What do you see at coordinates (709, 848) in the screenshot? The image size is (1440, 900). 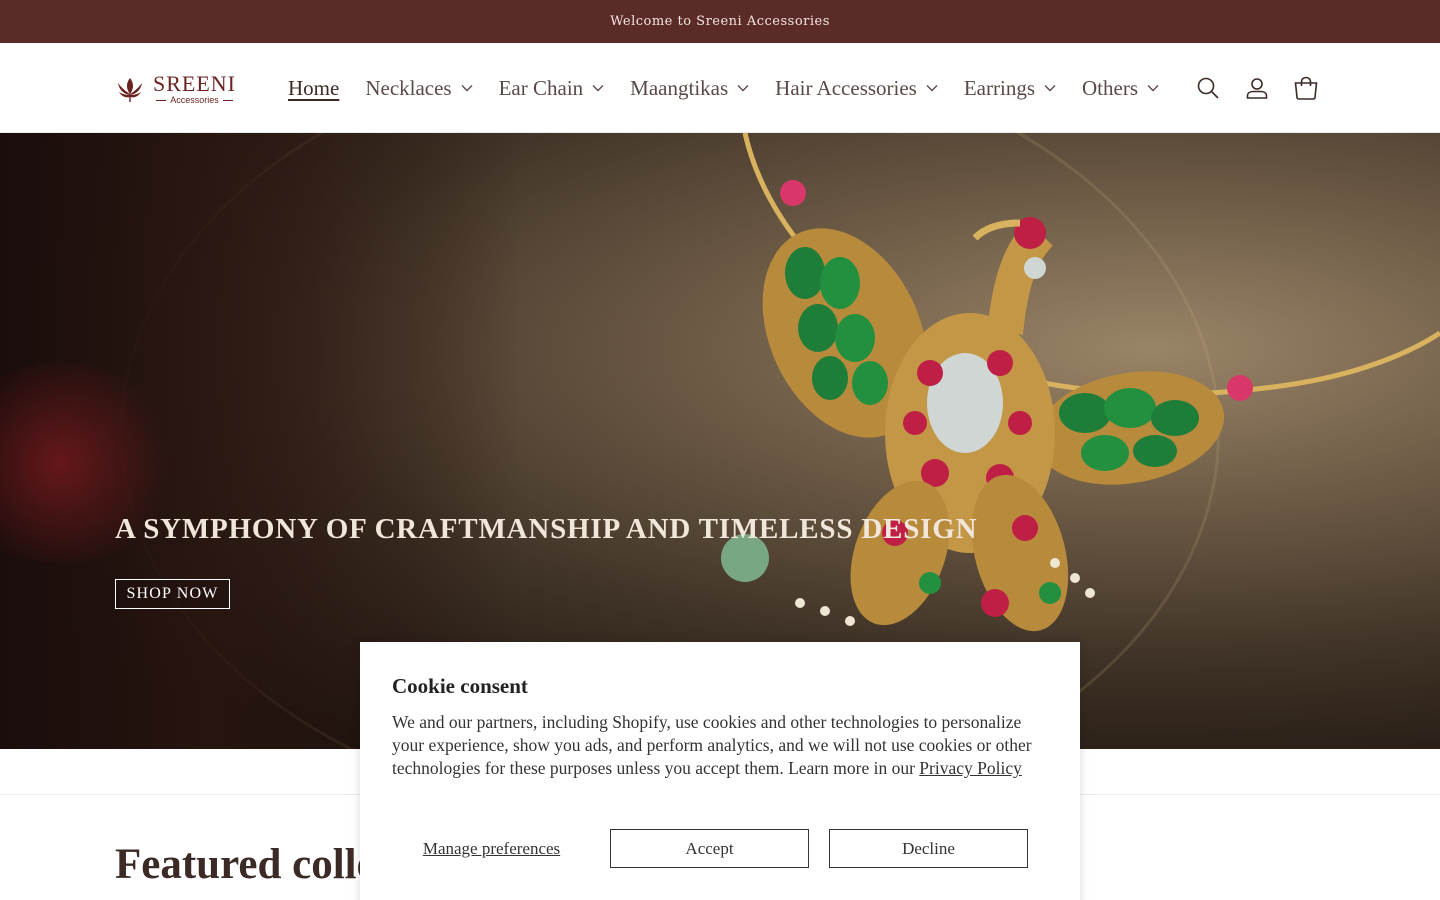 I see `accept-button: Accept` at bounding box center [709, 848].